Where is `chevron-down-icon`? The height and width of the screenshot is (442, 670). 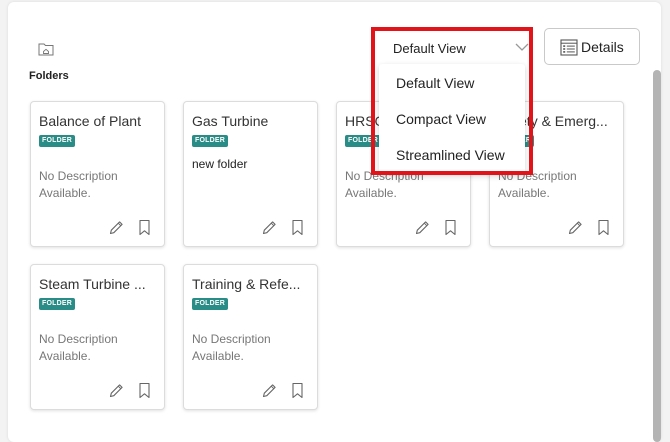
chevron-down-icon is located at coordinates (522, 47).